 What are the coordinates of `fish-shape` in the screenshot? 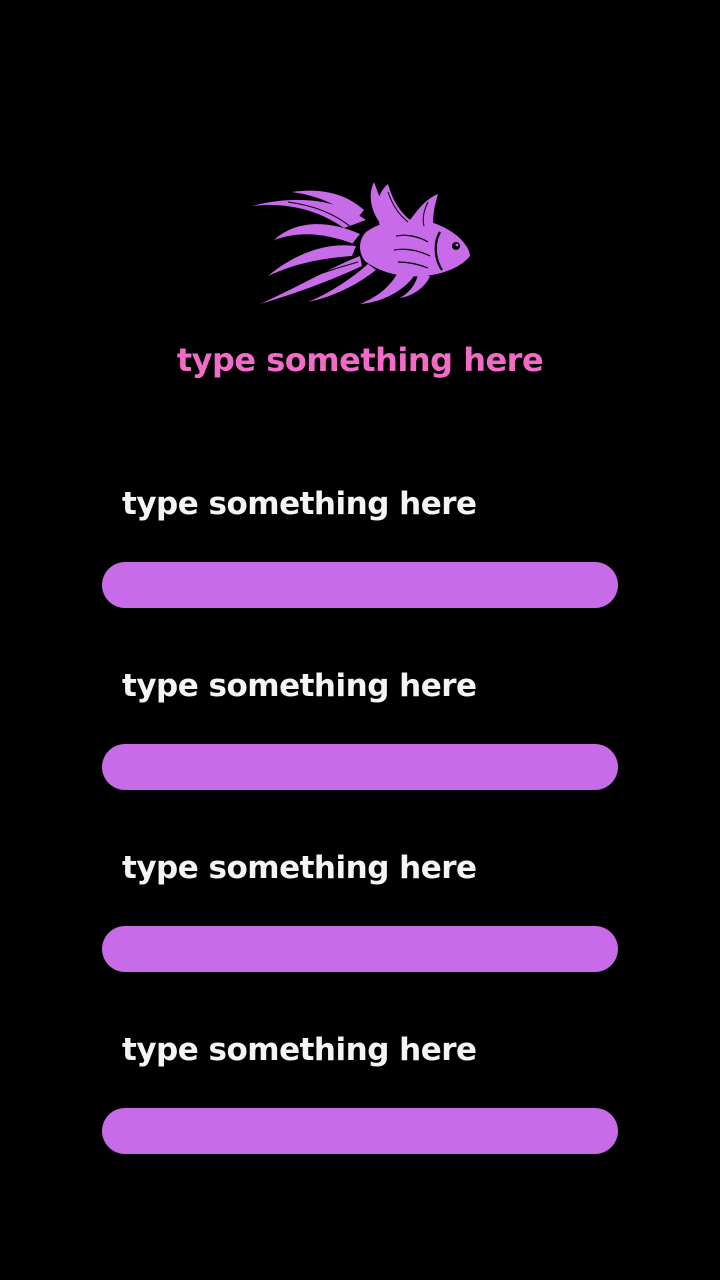 It's located at (361, 243).